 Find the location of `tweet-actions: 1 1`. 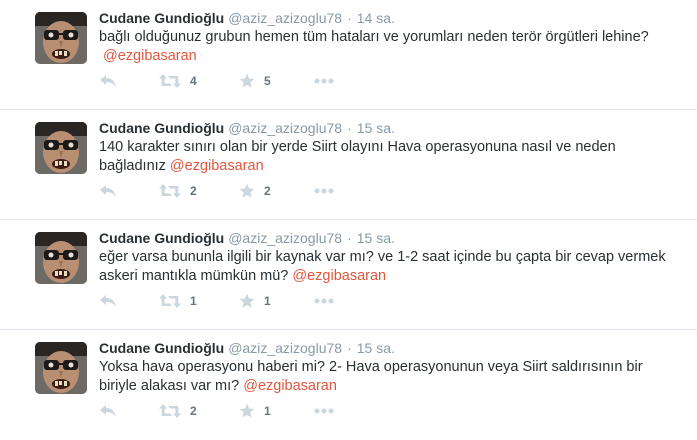

tweet-actions: 1 1 is located at coordinates (221, 301).